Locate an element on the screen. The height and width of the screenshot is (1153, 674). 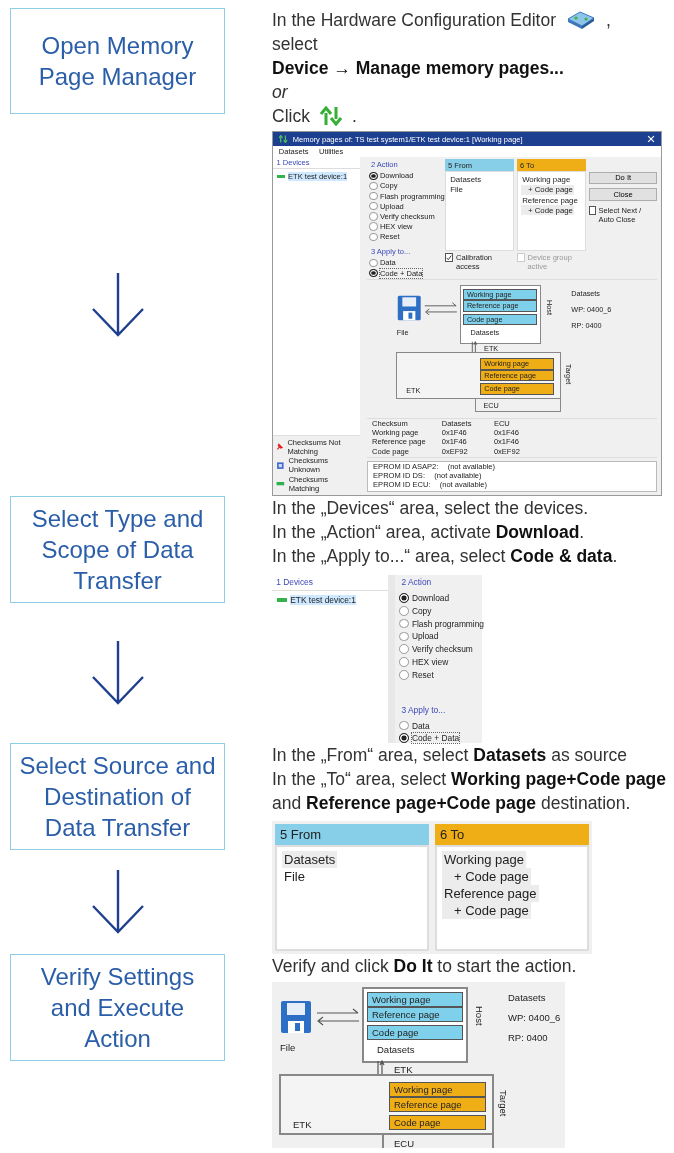
option-label: Download is located at coordinates (430, 597).